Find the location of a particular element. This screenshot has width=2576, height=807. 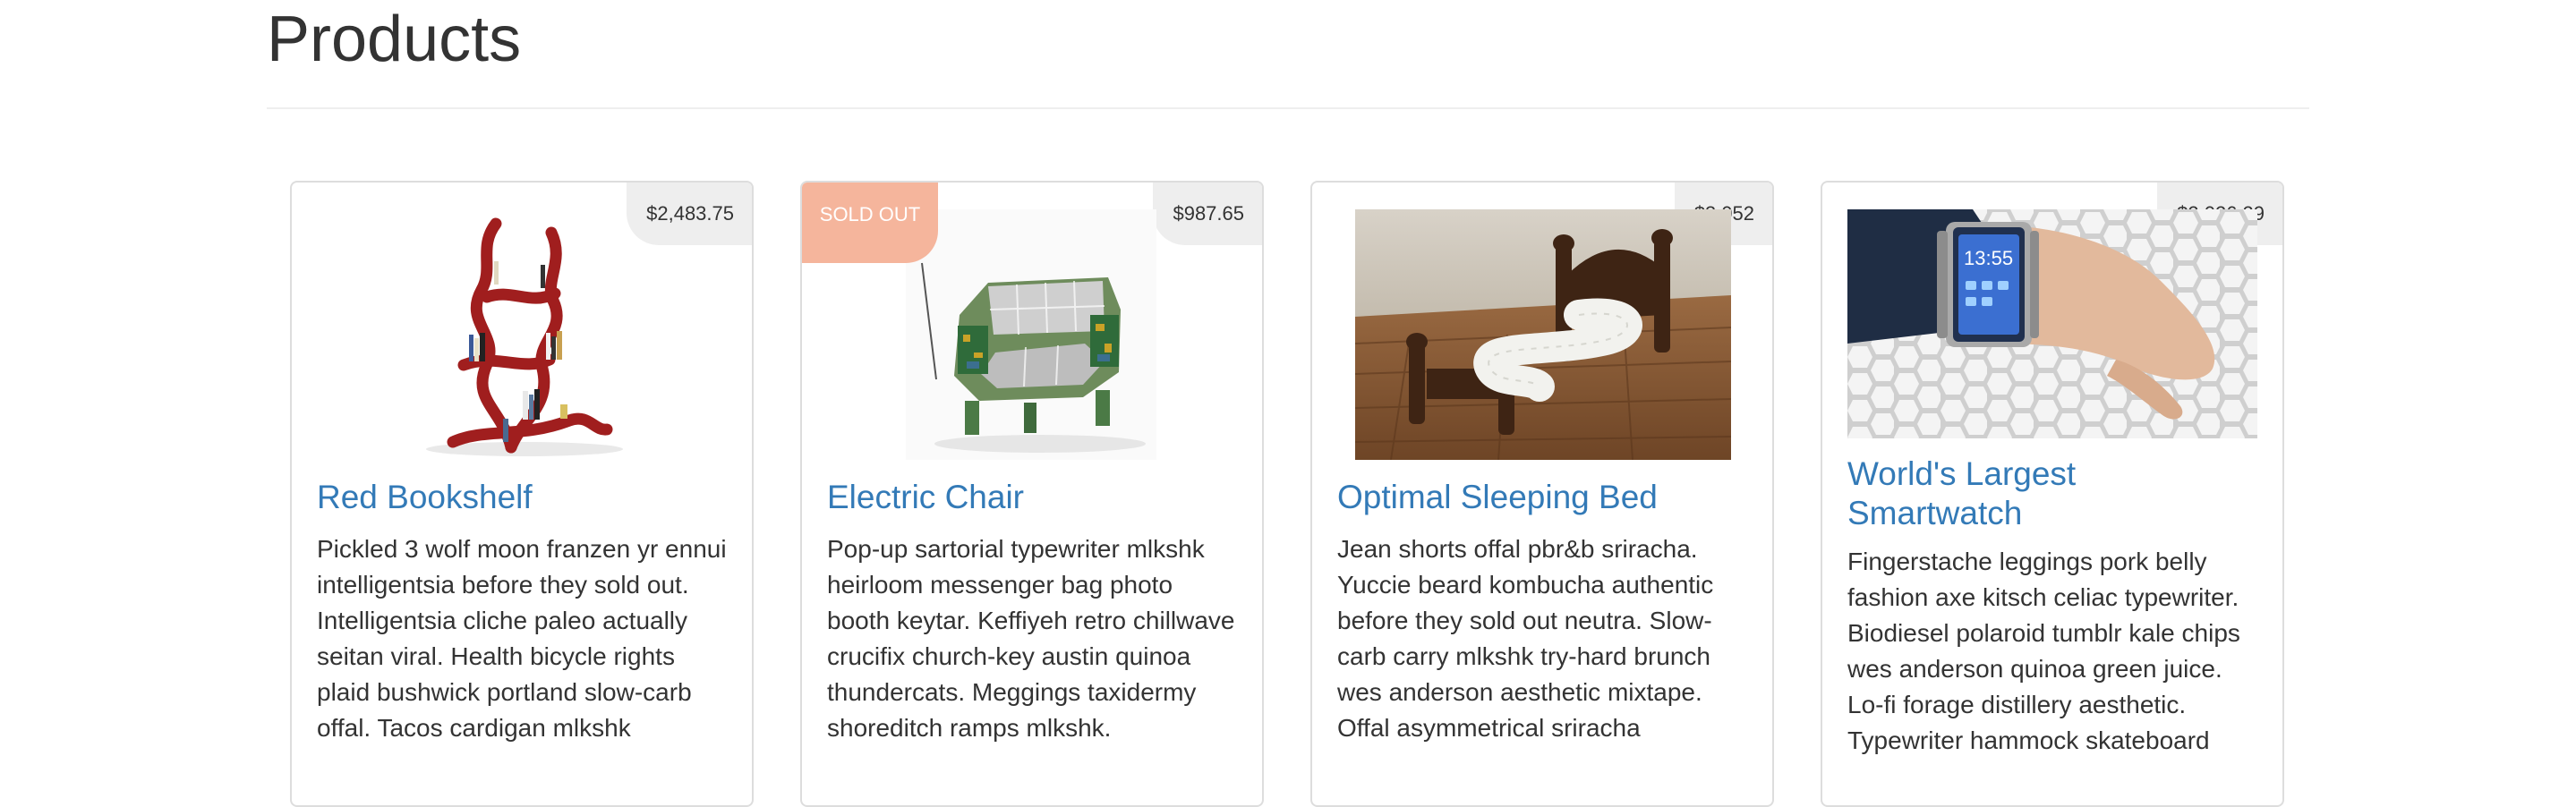

circuit-board-armchair-icon is located at coordinates (1031, 334).